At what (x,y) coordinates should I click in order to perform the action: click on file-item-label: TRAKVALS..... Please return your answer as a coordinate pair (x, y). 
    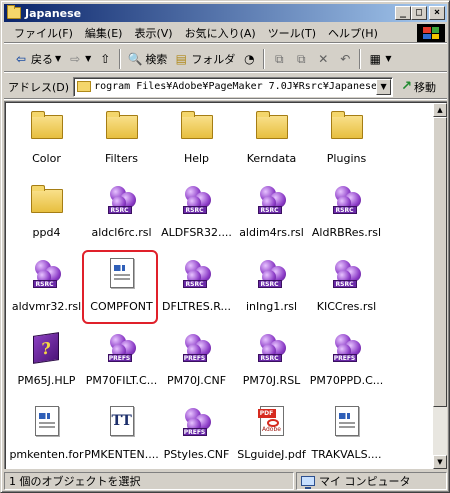
    Looking at the image, I should click on (346, 454).